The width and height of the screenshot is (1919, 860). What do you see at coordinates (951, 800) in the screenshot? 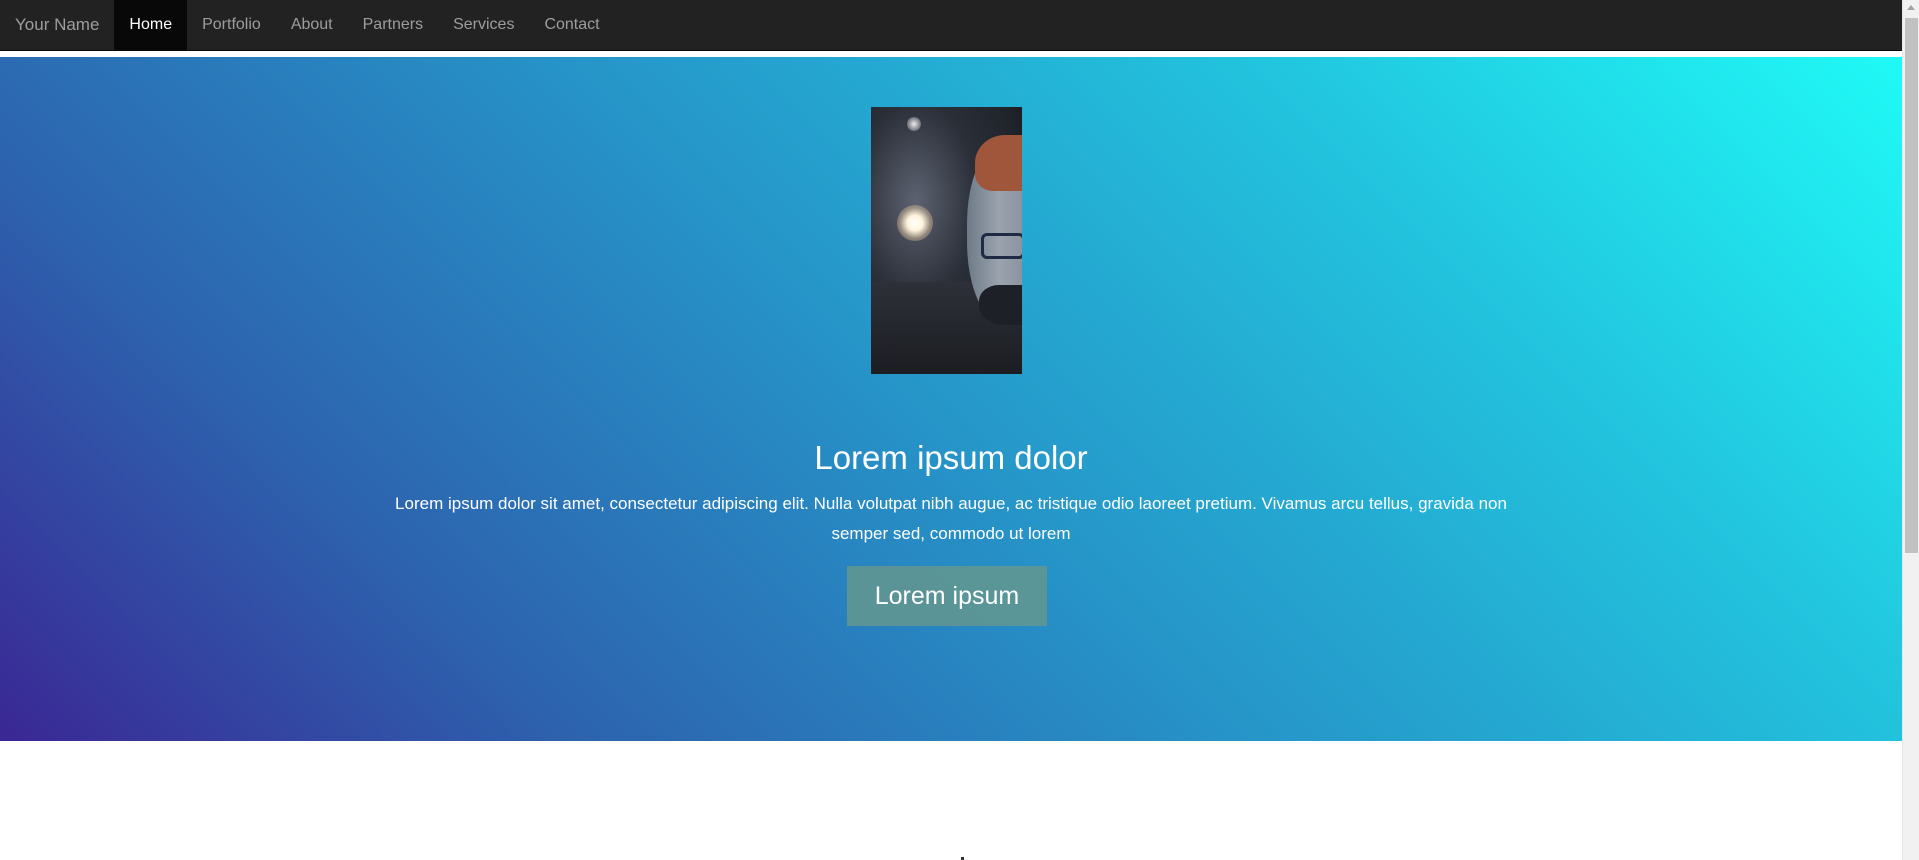
I see `next-section` at bounding box center [951, 800].